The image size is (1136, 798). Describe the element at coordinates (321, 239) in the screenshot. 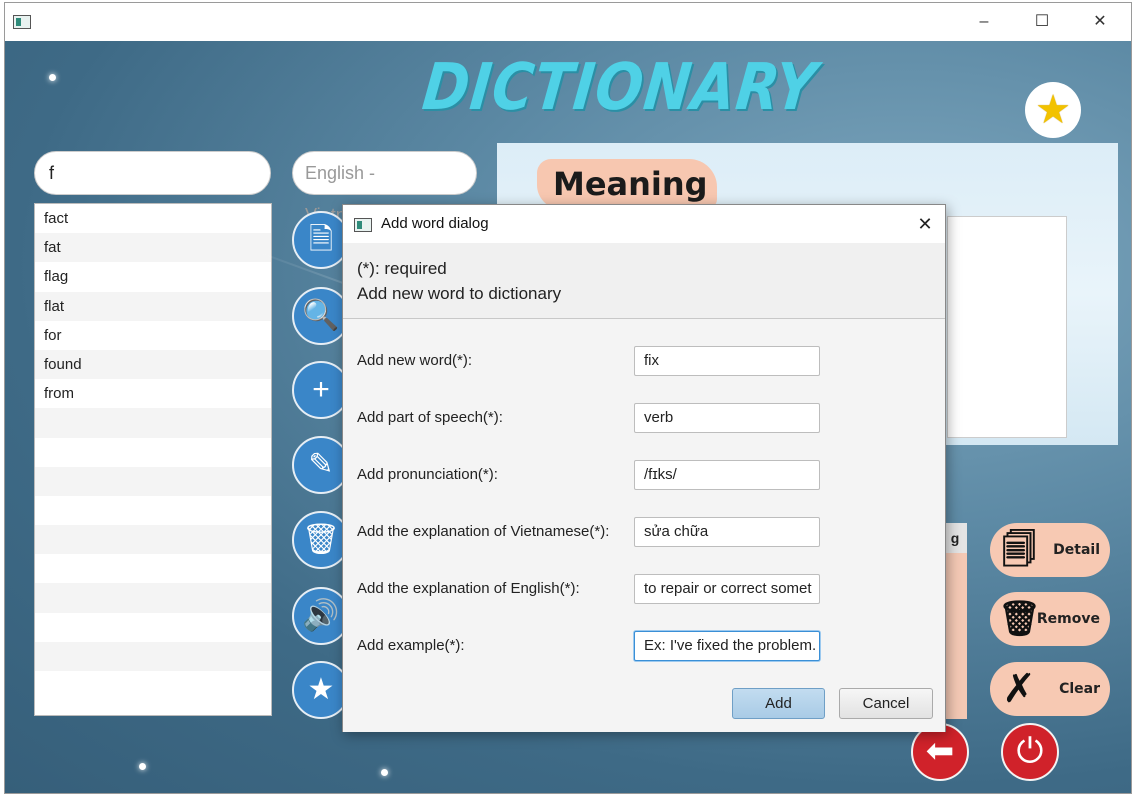

I see `document-search-icon: 🗎` at that location.